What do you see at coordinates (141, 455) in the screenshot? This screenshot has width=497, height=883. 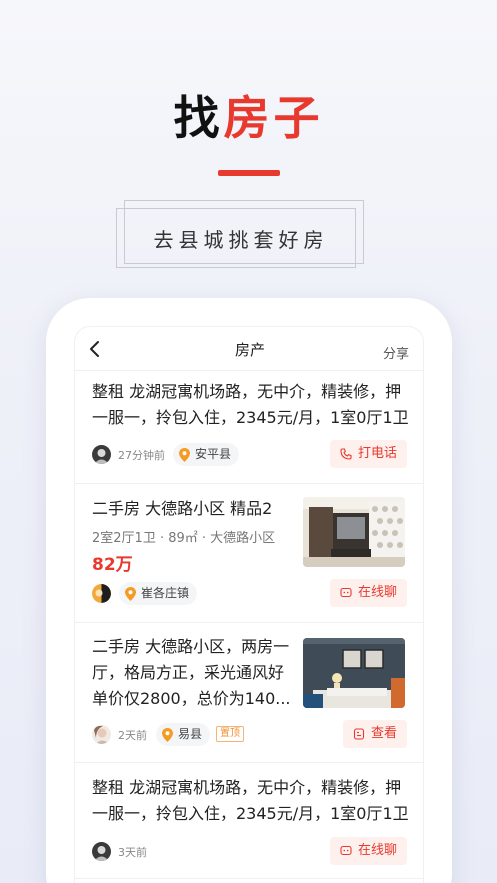 I see `post-time: 27分钟前` at bounding box center [141, 455].